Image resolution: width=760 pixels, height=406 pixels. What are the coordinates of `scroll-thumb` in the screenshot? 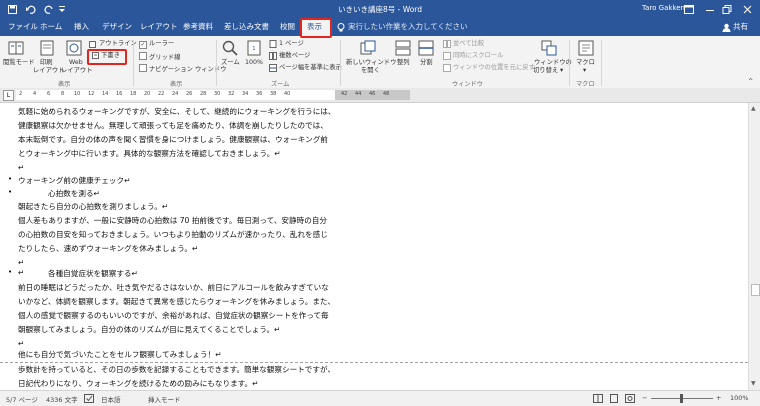 It's located at (755, 290).